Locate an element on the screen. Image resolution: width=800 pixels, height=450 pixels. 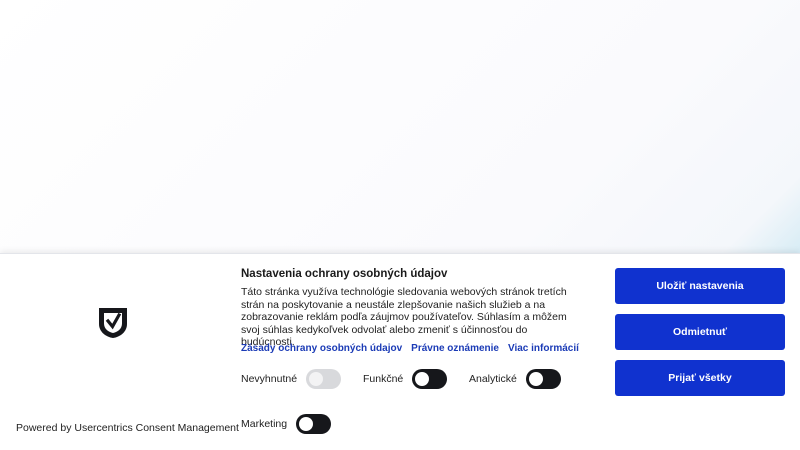
toggle-functional-switch is located at coordinates (430, 379).